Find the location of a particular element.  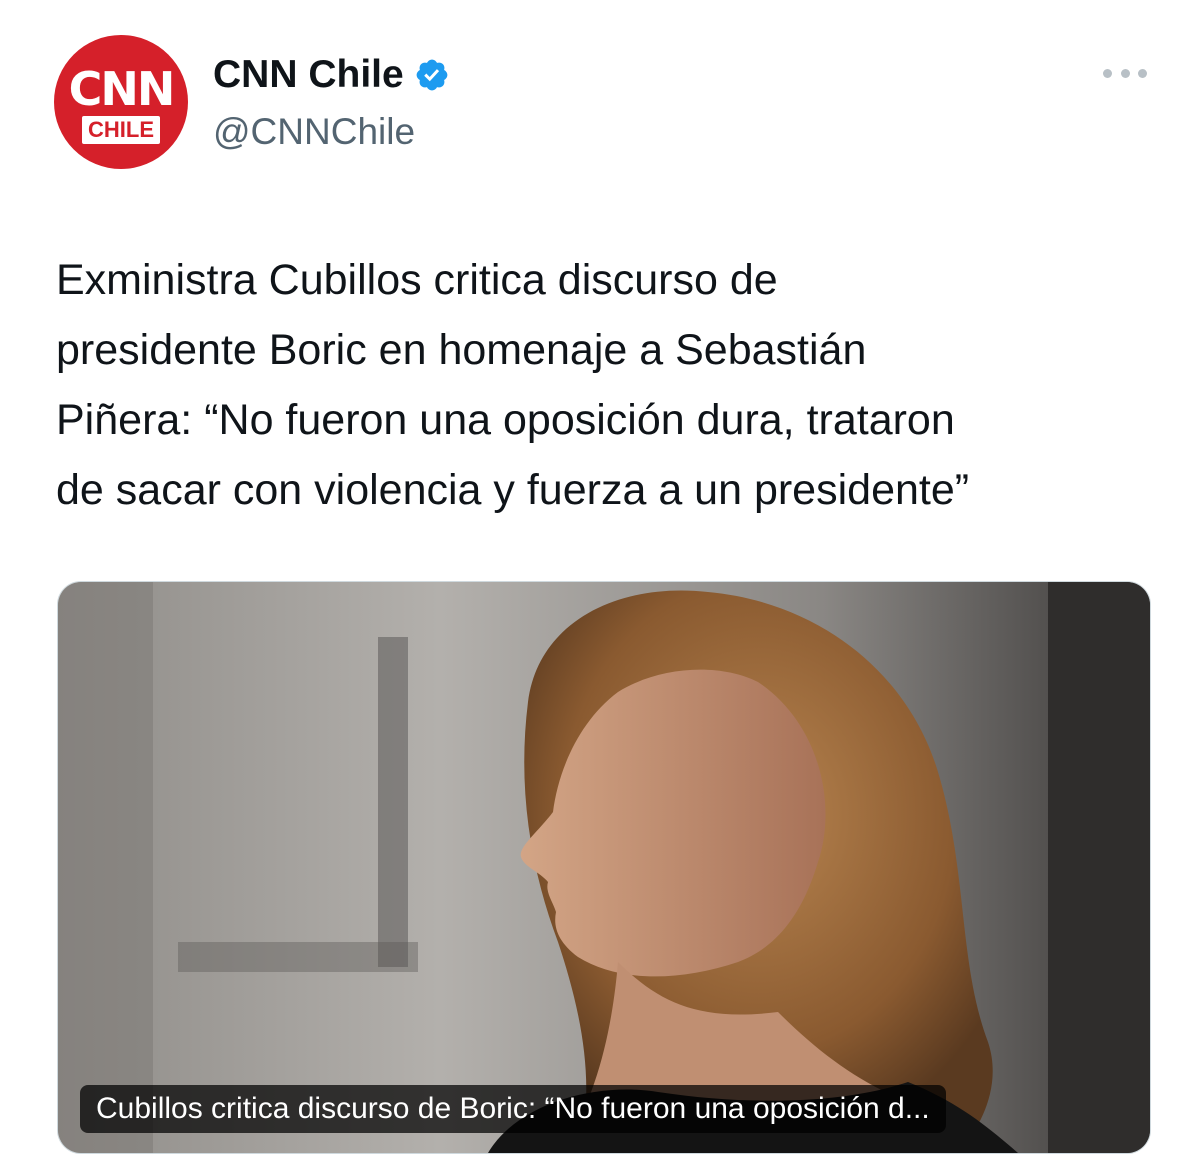

avatar-logo-subtext: CHILE is located at coordinates (121, 130).